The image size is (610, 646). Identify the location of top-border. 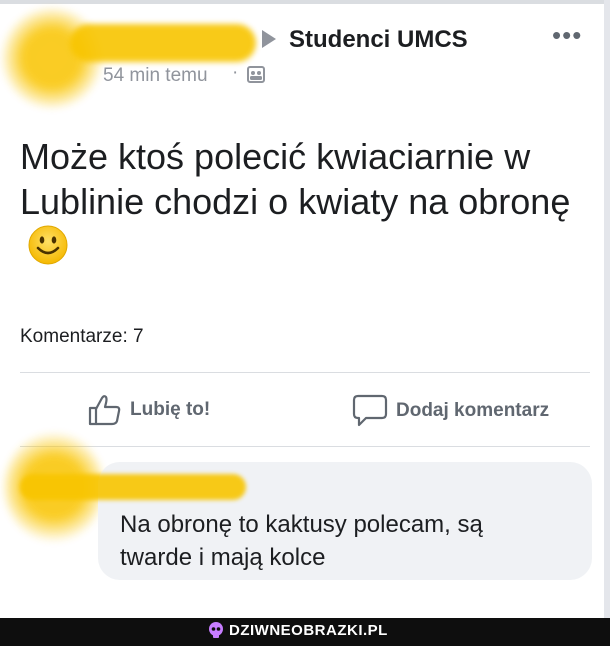
(305, 2).